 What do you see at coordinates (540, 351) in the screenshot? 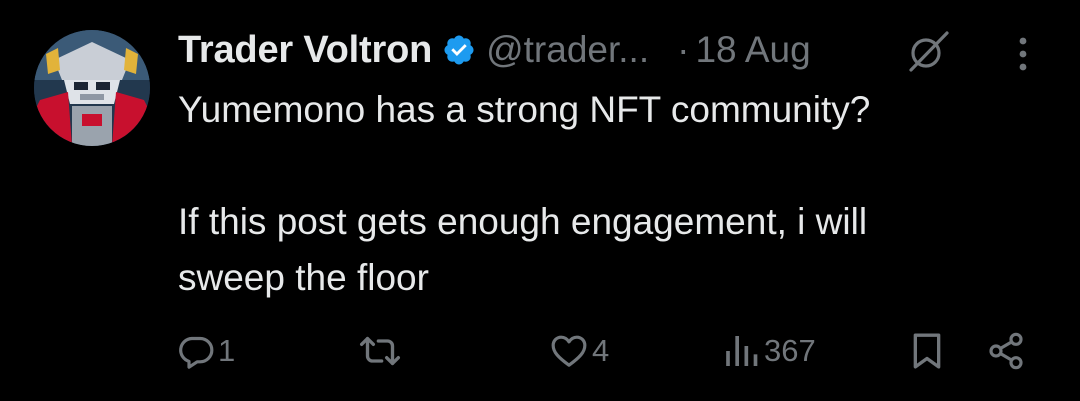
I see `action-bar: 1 4 367` at bounding box center [540, 351].